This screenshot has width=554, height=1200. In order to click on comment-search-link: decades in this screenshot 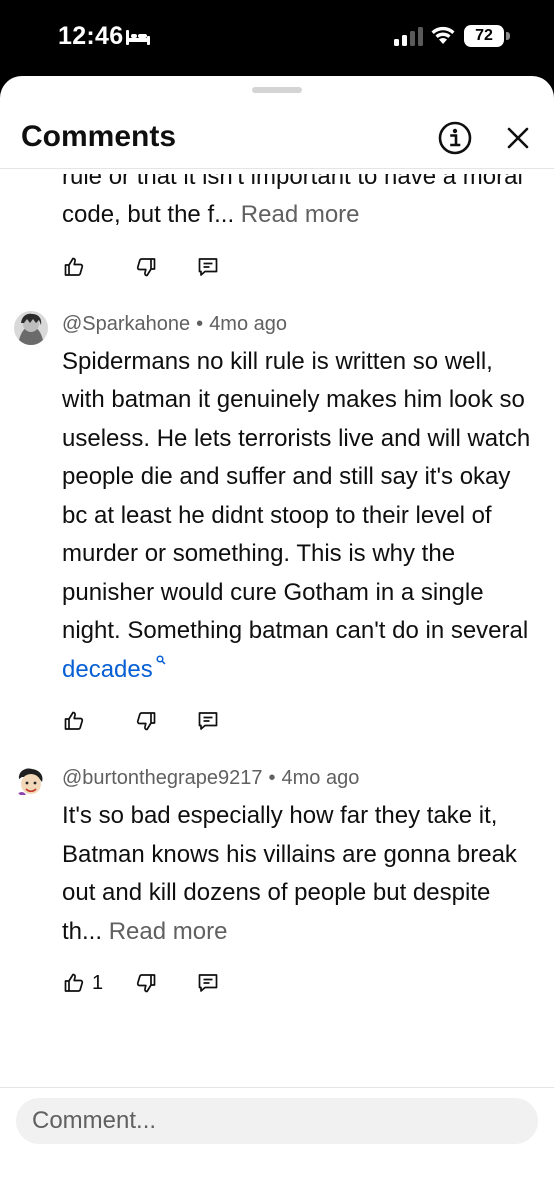, I will do `click(107, 669)`.